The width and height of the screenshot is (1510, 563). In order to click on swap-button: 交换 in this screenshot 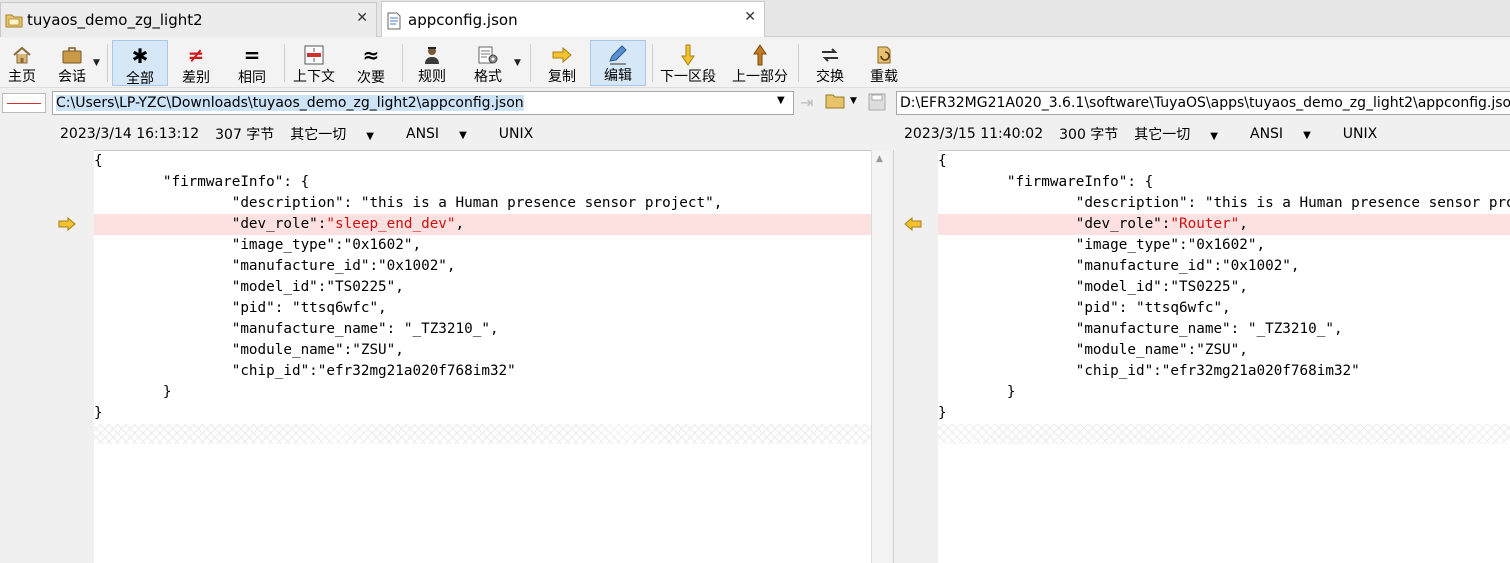, I will do `click(830, 63)`.